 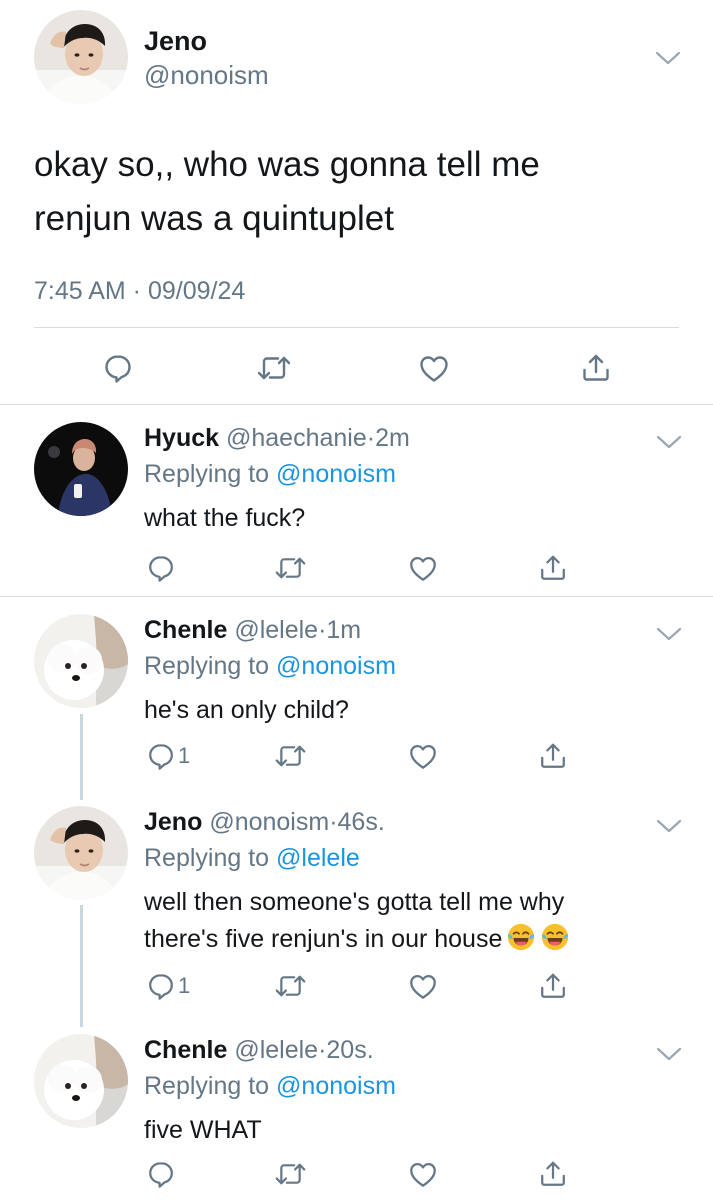 I want to click on mention-link: @lelele, so click(x=318, y=858).